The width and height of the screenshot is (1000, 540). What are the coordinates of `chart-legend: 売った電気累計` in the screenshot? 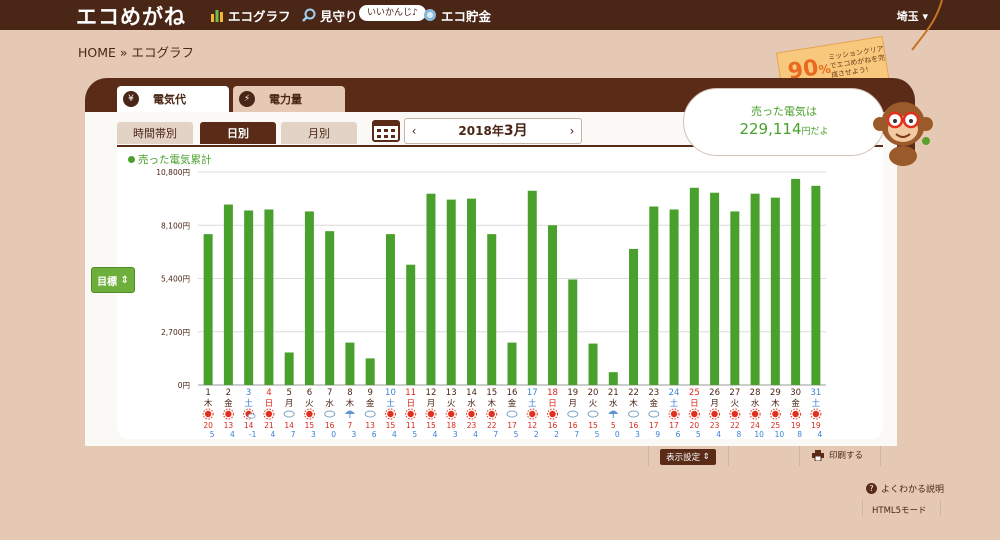 It's located at (170, 159).